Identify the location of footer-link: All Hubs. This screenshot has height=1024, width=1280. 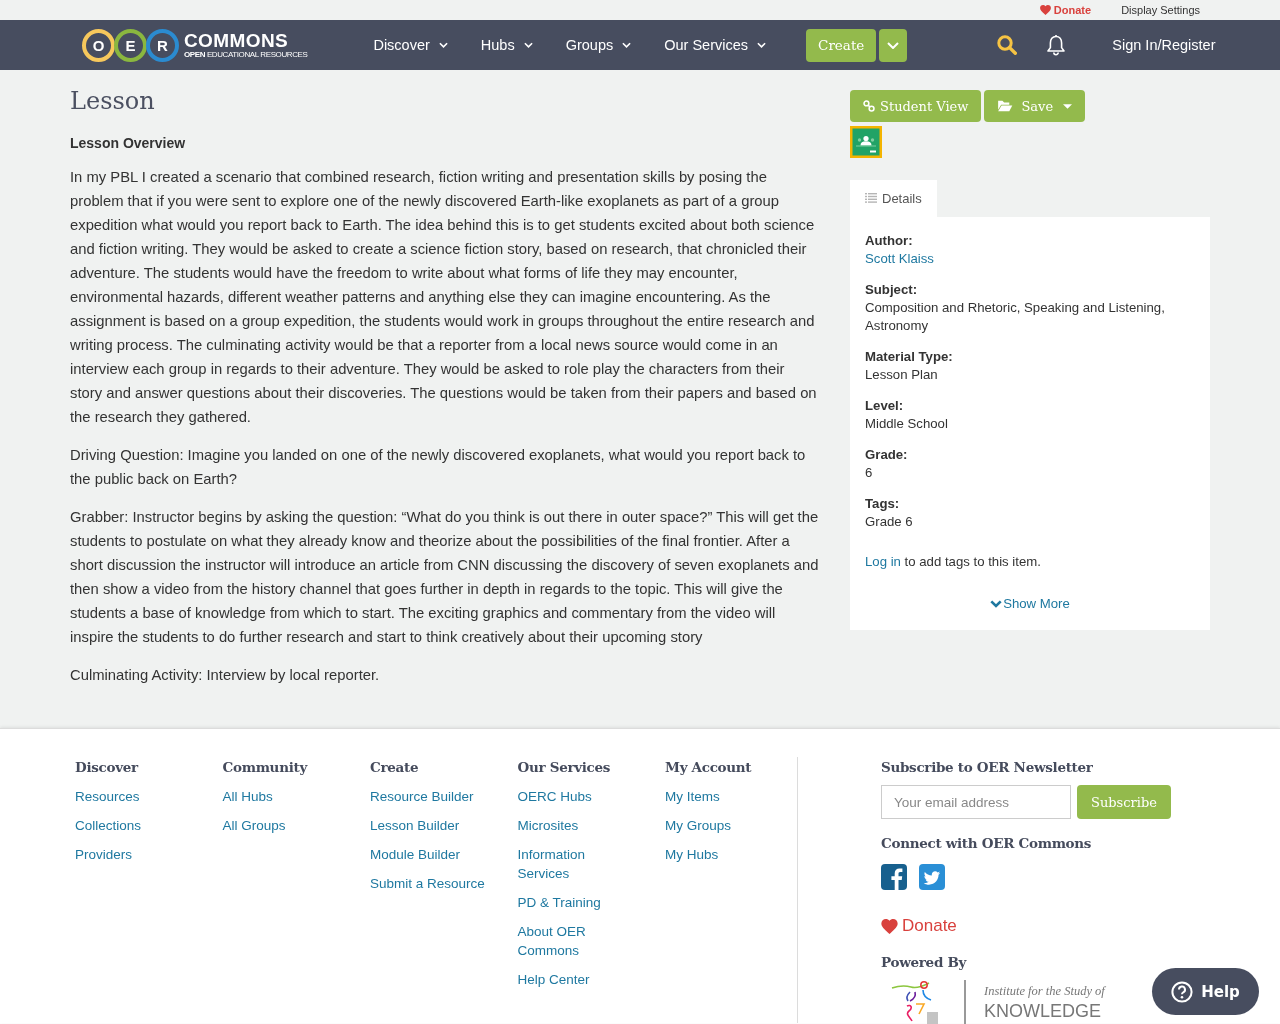
(247, 796).